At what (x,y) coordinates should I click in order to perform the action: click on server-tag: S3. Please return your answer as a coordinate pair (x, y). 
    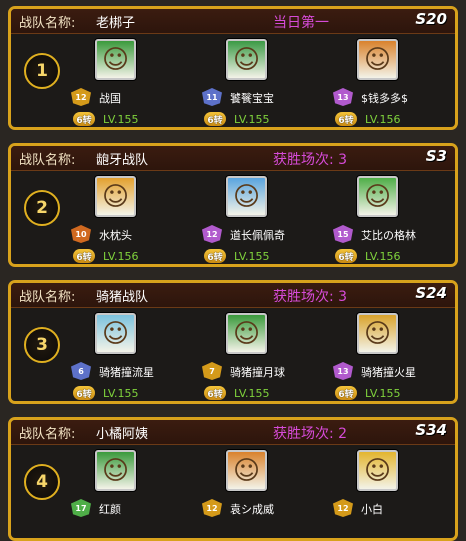
    Looking at the image, I should click on (436, 156).